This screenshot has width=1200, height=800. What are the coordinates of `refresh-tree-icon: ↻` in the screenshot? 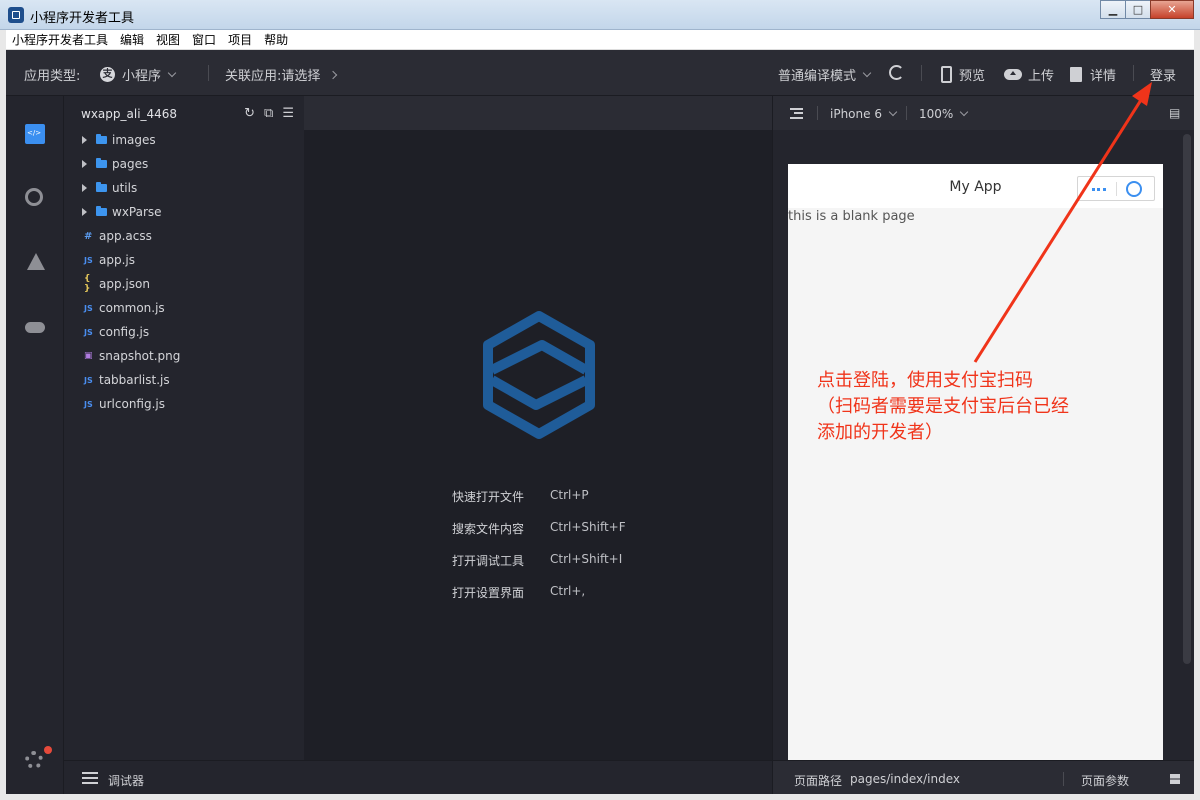 It's located at (249, 113).